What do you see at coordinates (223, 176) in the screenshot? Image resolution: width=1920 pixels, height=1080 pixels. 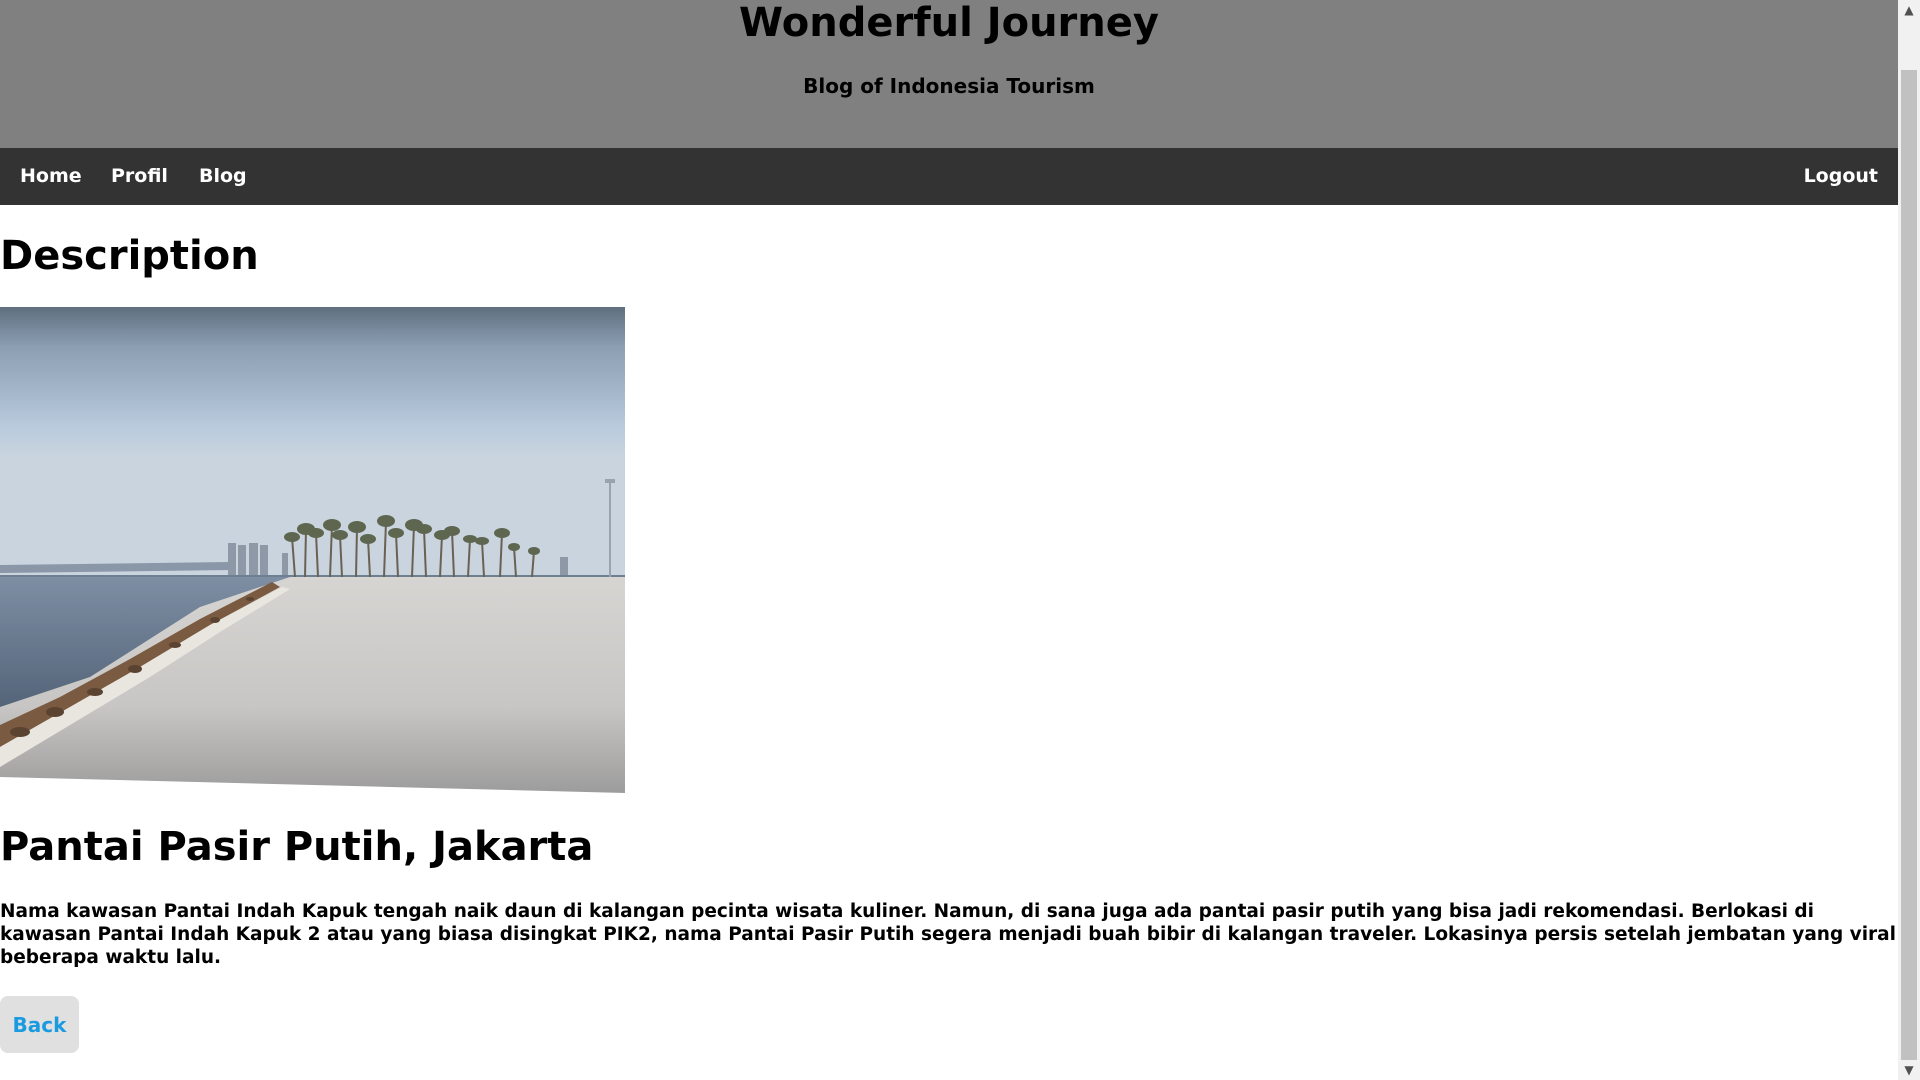 I see `nav-blog-link: Blog` at bounding box center [223, 176].